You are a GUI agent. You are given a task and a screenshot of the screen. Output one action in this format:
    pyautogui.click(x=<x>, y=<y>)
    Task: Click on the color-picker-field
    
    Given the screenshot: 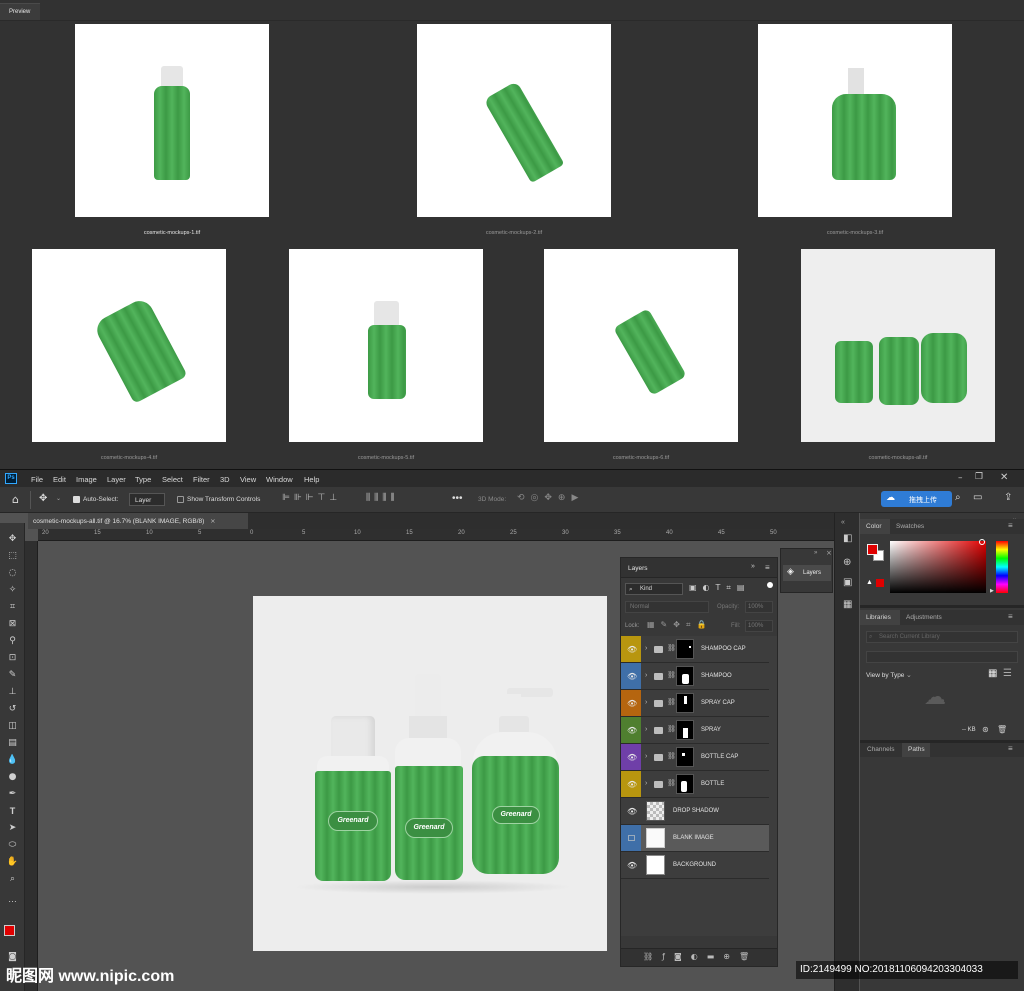 What is the action you would take?
    pyautogui.click(x=938, y=566)
    